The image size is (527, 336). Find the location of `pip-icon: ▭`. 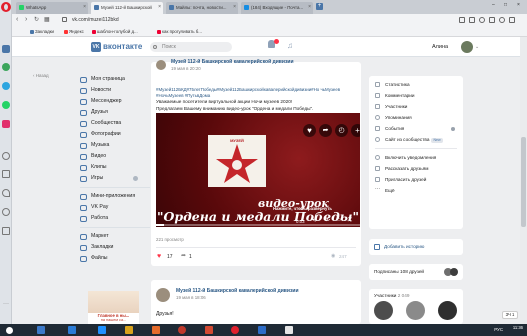

pip-icon: ▭ is located at coordinates (338, 220).